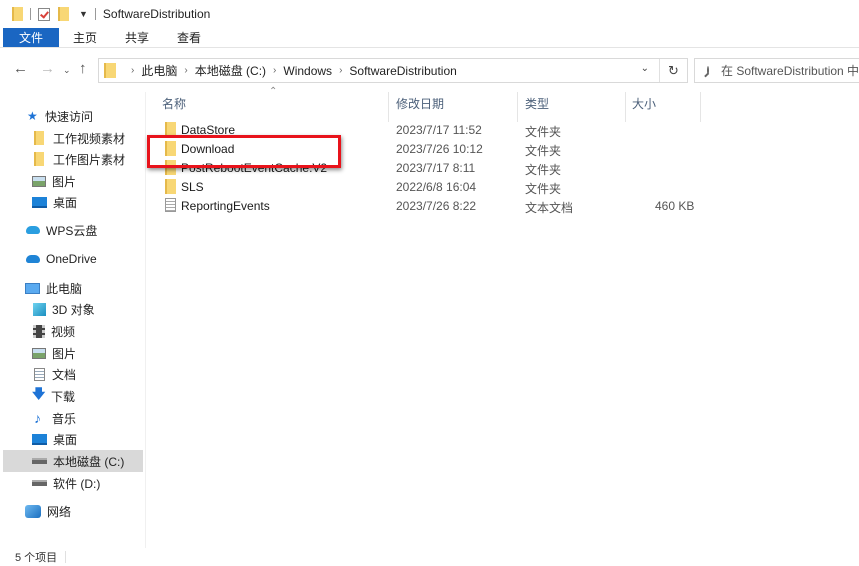 The width and height of the screenshot is (859, 566). I want to click on sidebar-item-work-videos: 工作视频素材, so click(79, 138).